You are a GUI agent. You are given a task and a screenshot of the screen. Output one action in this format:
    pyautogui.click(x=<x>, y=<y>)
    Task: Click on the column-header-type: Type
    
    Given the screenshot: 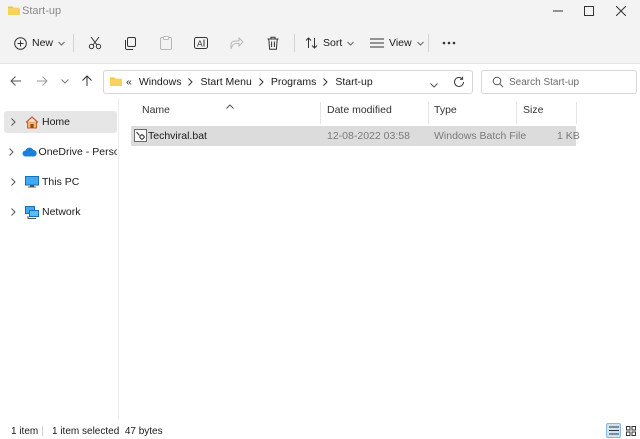 What is the action you would take?
    pyautogui.click(x=445, y=113)
    